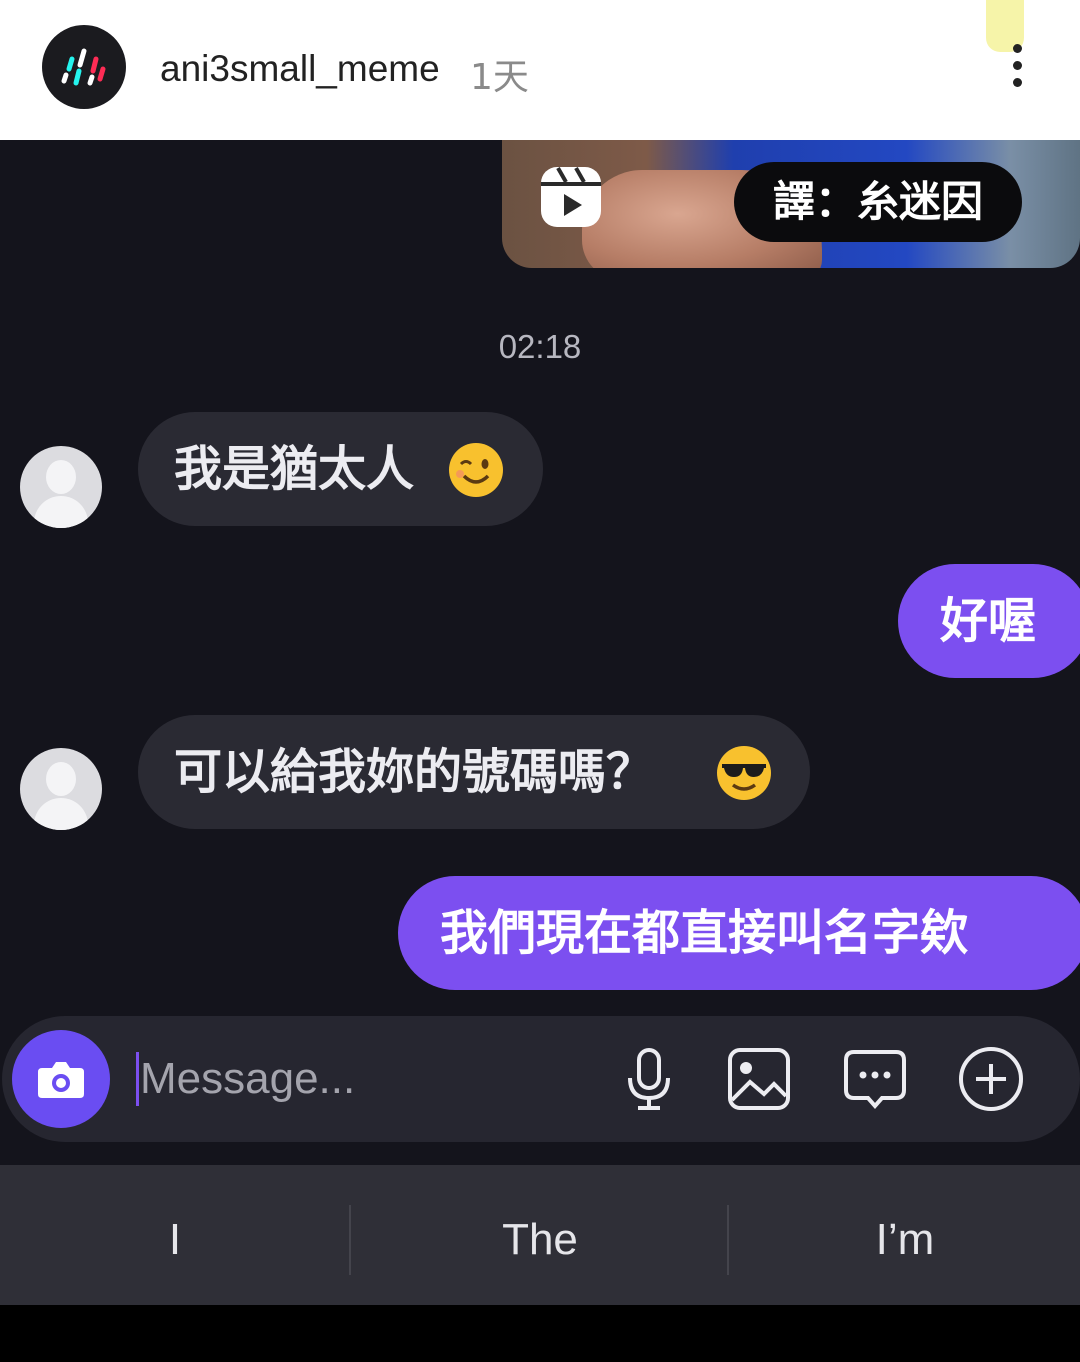 The height and width of the screenshot is (1362, 1080). I want to click on message-text: 我們現在都直接叫名字欸, so click(704, 933).